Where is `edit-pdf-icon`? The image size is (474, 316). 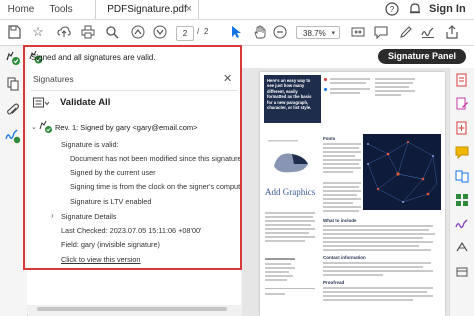
edit-pdf-icon is located at coordinates (462, 104).